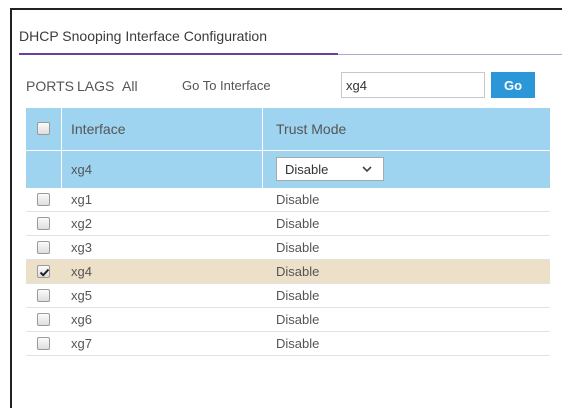 This screenshot has height=408, width=562. I want to click on page-title: DHCP Snooping Interface Configuration, so click(143, 36).